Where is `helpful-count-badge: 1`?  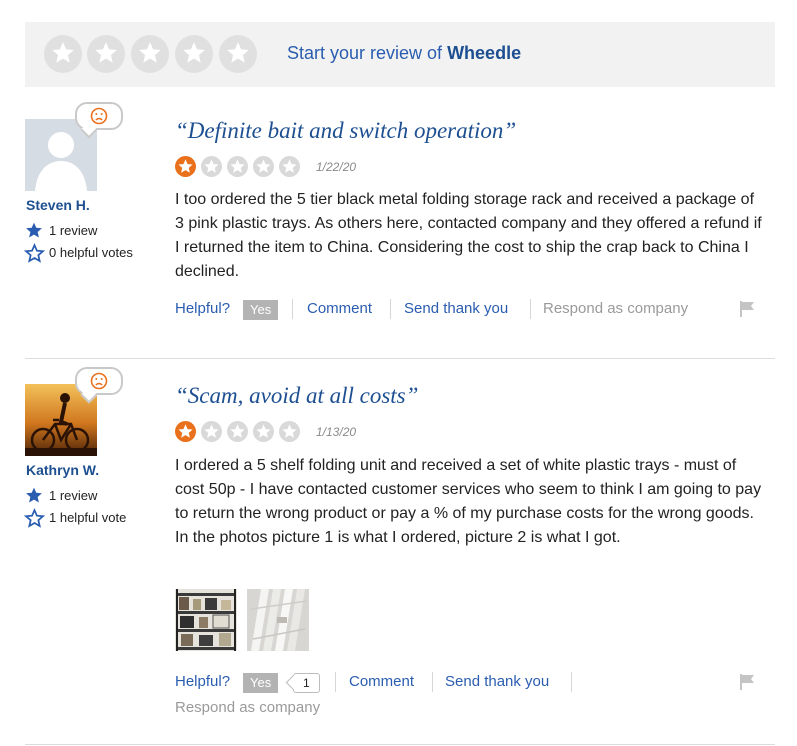 helpful-count-badge: 1 is located at coordinates (302, 683).